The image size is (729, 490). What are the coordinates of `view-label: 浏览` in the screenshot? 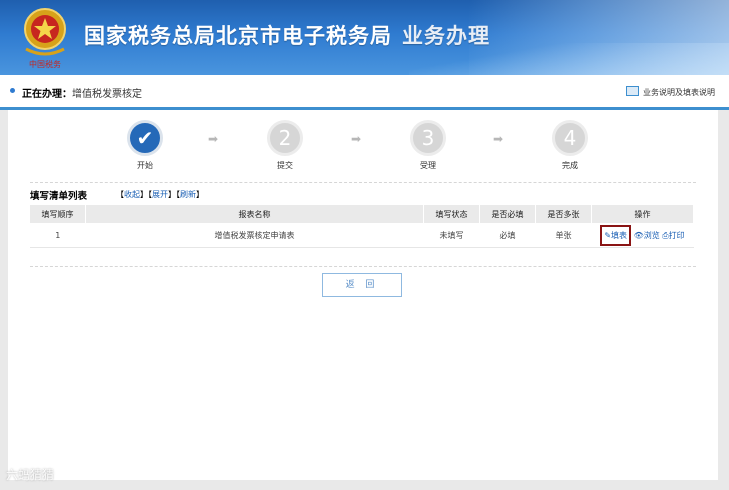 It's located at (651, 235).